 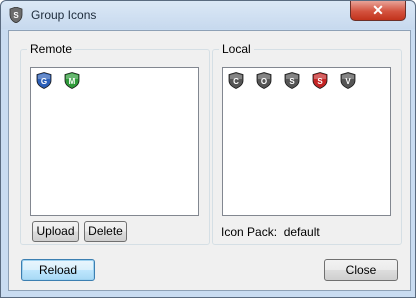 What do you see at coordinates (236, 49) in the screenshot?
I see `local-group-label: Local` at bounding box center [236, 49].